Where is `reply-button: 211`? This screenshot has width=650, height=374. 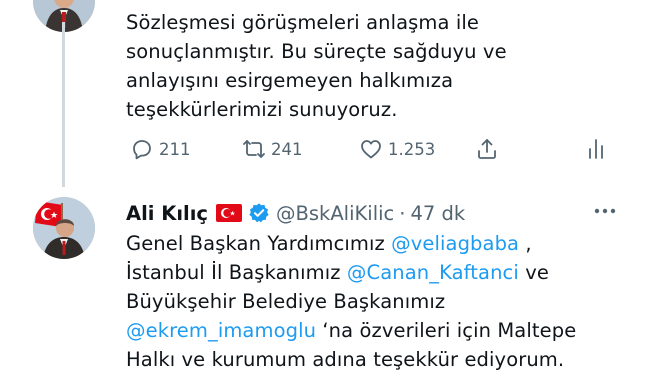 reply-button: 211 is located at coordinates (160, 149).